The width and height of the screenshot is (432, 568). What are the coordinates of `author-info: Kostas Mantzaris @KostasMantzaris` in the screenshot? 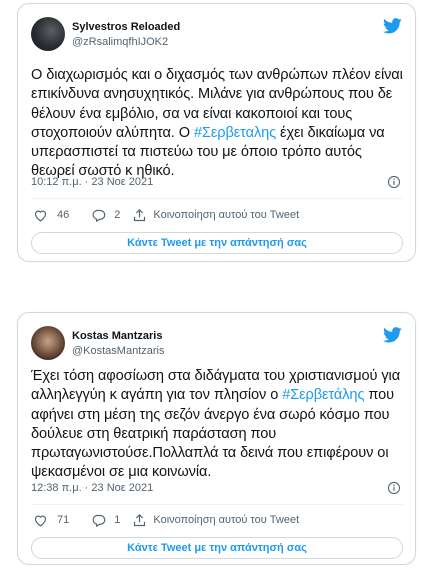 It's located at (118, 343).